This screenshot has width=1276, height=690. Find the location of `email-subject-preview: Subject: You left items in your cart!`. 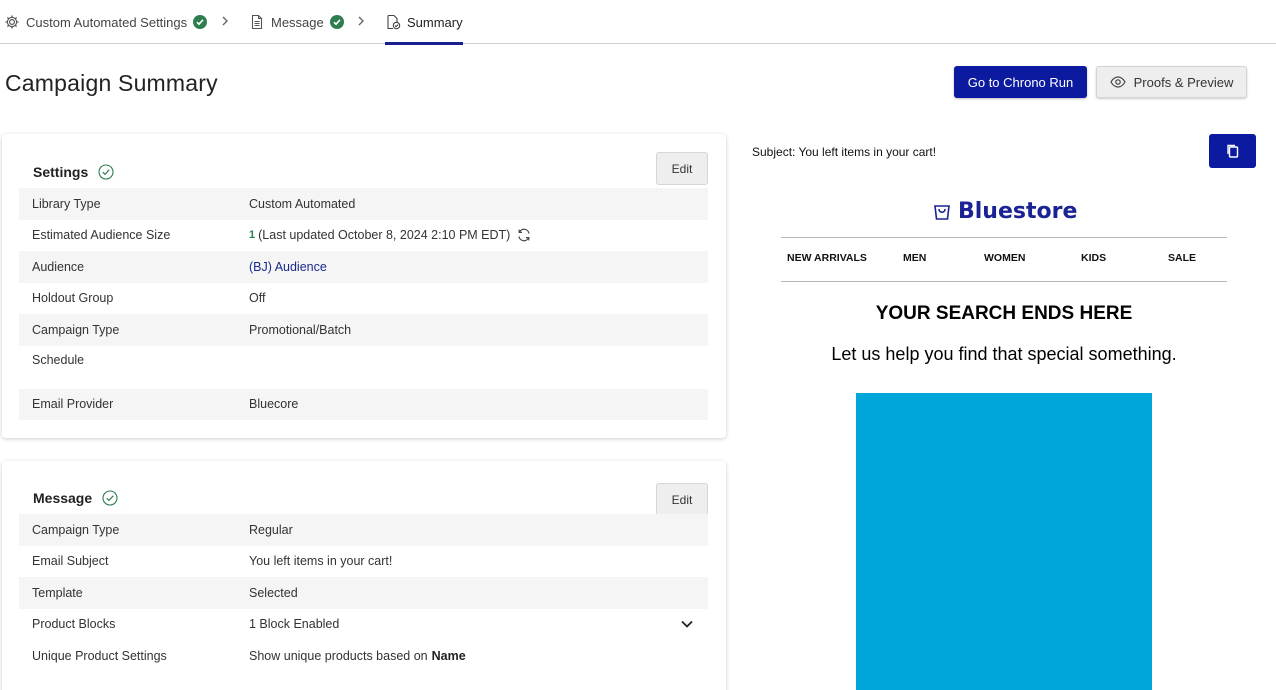

email-subject-preview: Subject: You left items in your cart! is located at coordinates (844, 152).